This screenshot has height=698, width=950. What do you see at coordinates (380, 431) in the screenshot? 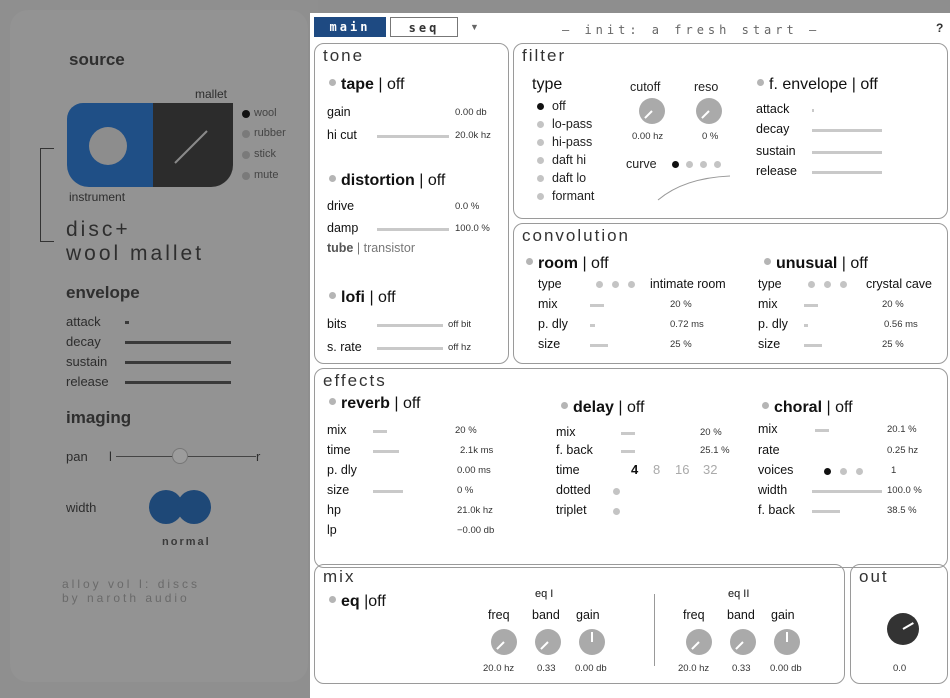
I see `reverb-mix-slider` at bounding box center [380, 431].